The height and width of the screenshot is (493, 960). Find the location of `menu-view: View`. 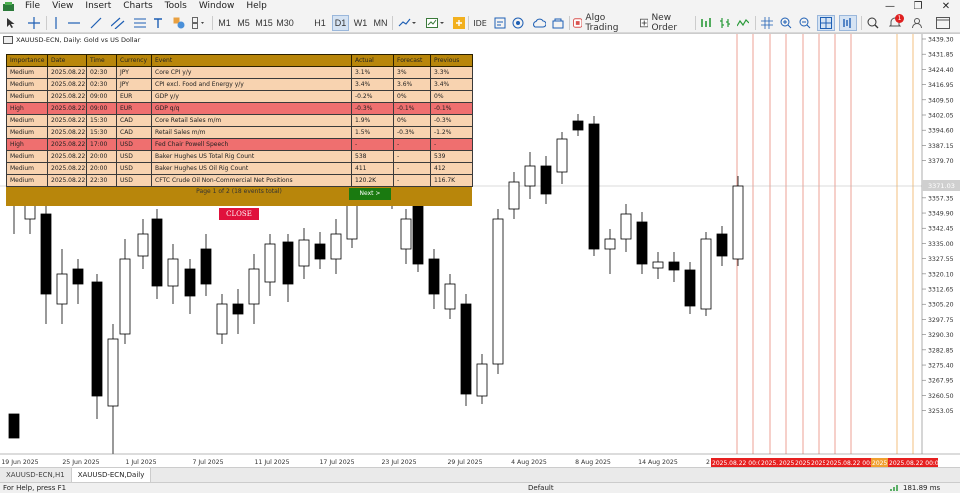

menu-view: View is located at coordinates (62, 6).